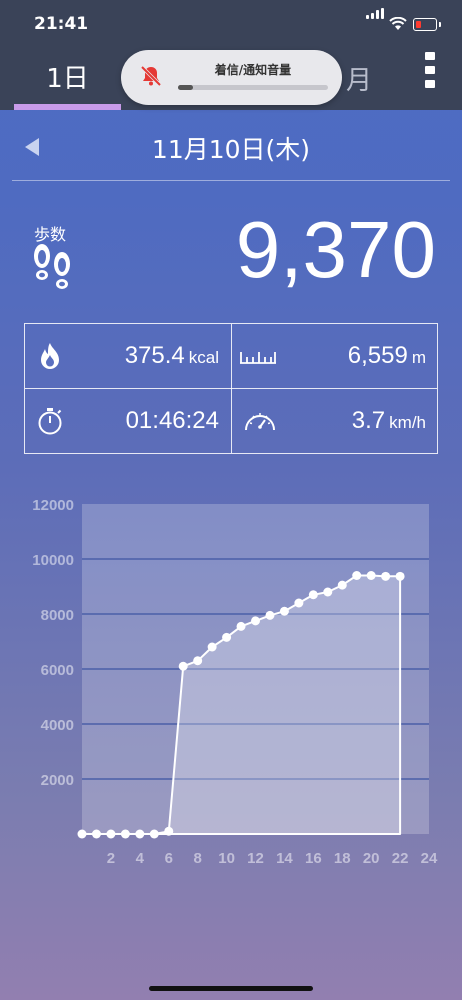 The image size is (462, 1000). I want to click on volume-hud: 着信/通知音量, so click(231, 77).